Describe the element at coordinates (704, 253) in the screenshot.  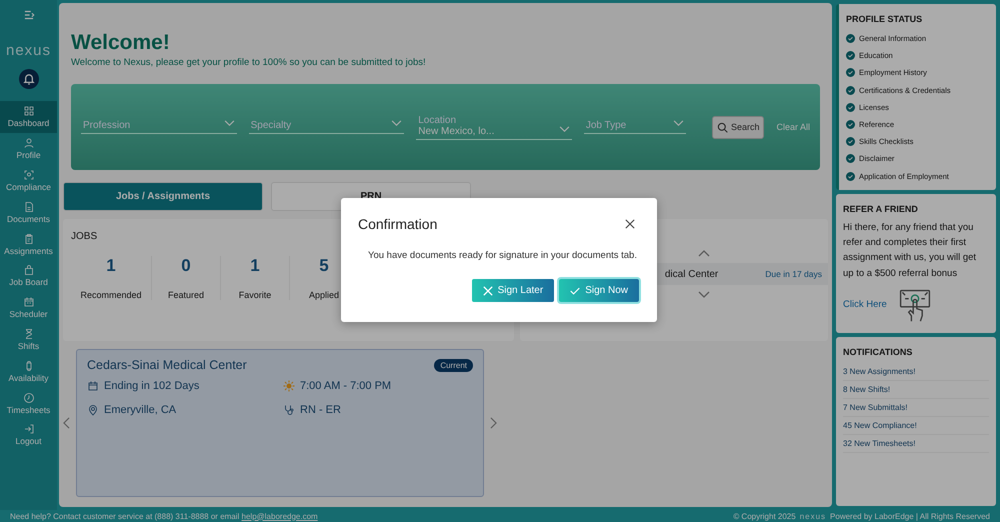
I see `chevron-up-icon` at that location.